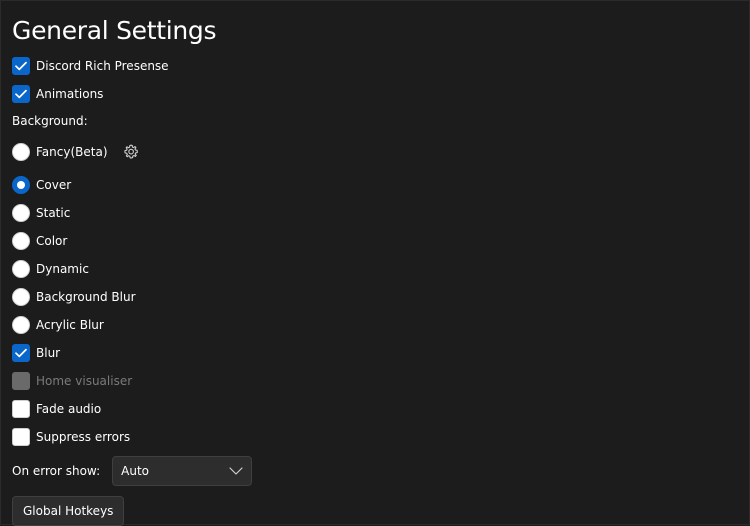 This screenshot has width=750, height=526. I want to click on global-hotkeys-button: Global Hotkeys, so click(68, 511).